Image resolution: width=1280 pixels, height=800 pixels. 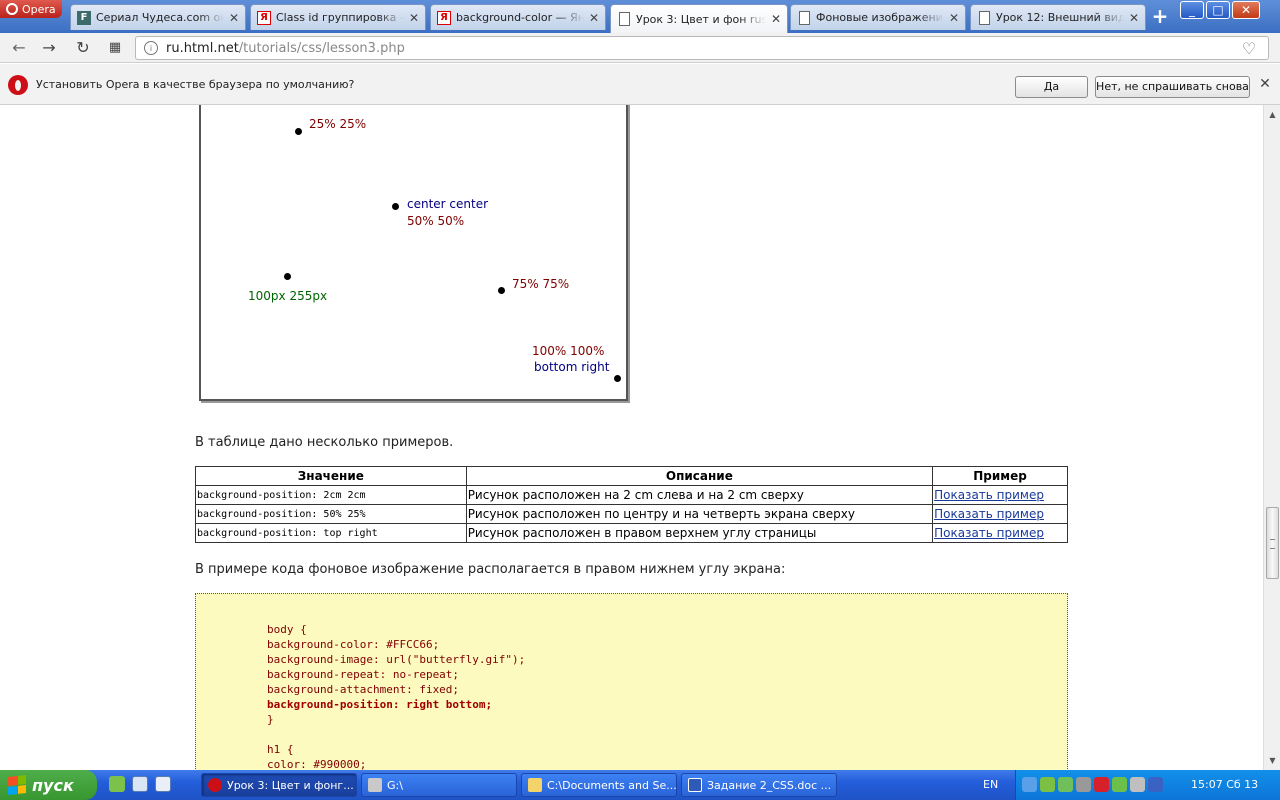 What do you see at coordinates (39, 9) in the screenshot?
I see `opera-menu-label: Opera` at bounding box center [39, 9].